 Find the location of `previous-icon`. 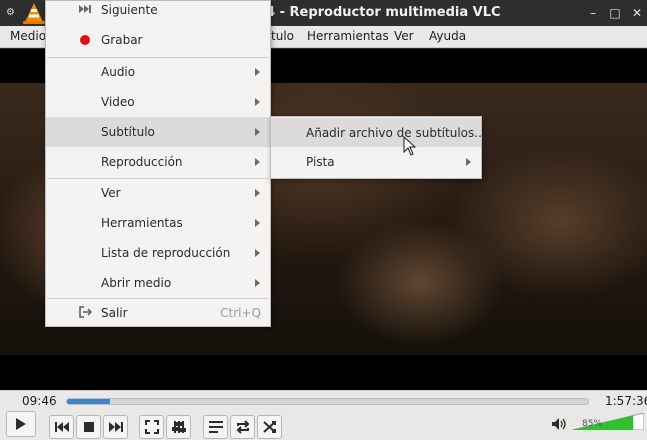

previous-icon is located at coordinates (61, 427).